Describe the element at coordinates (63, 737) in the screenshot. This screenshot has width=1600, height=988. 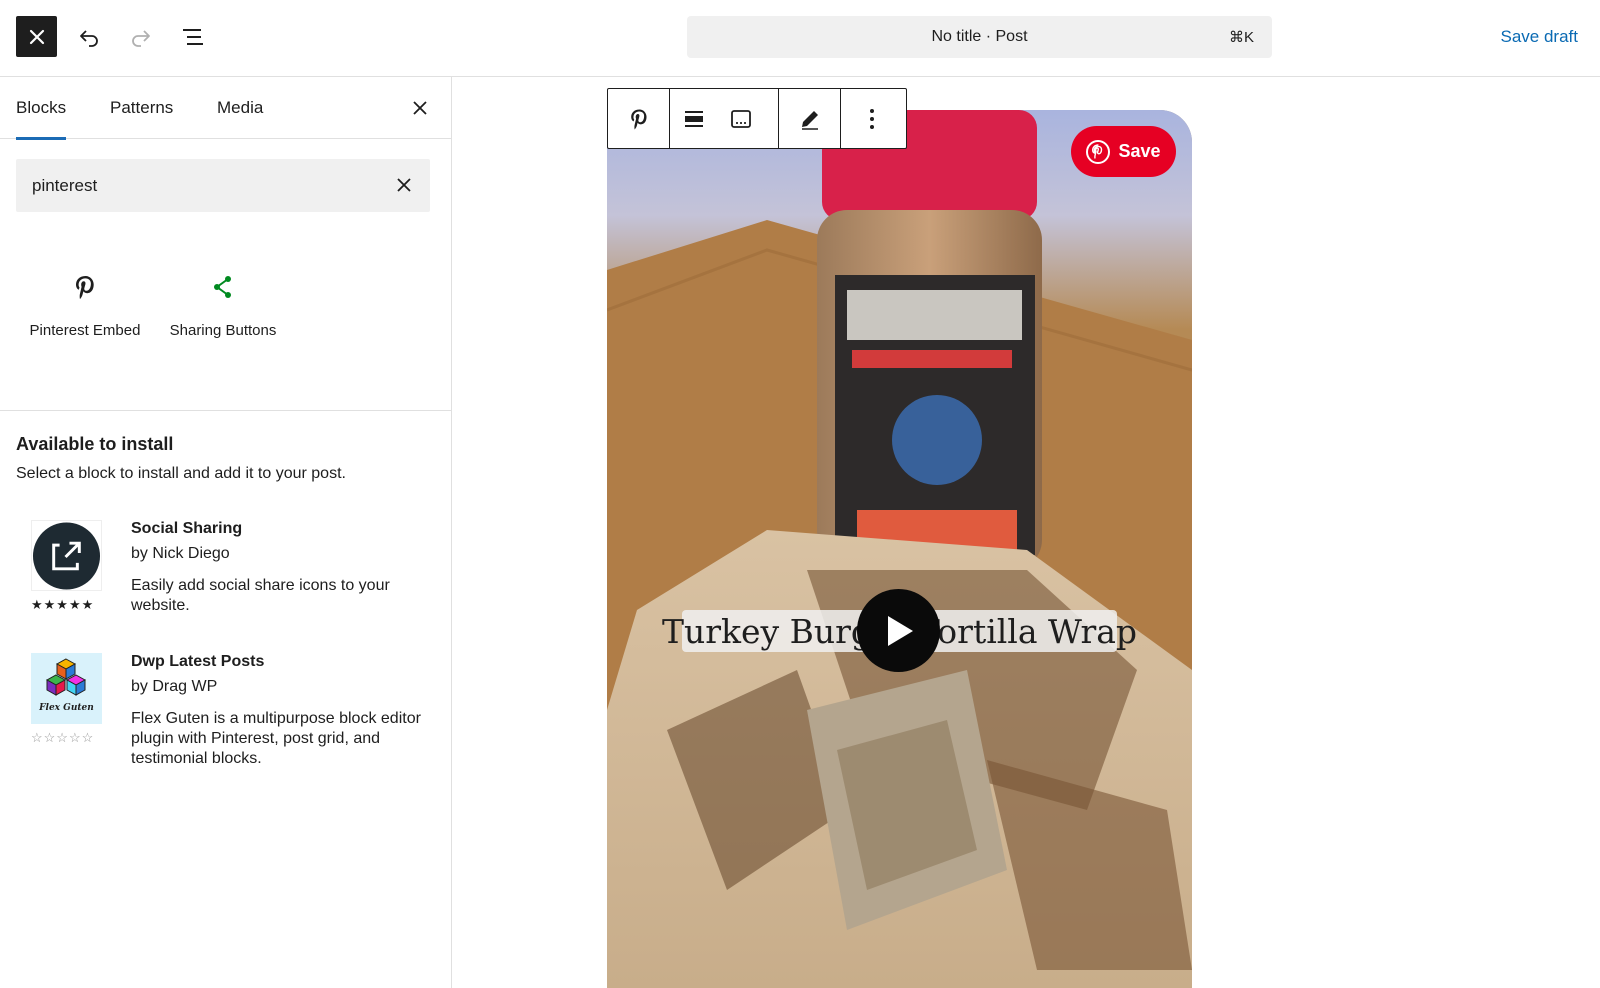
I see `rating-stars: ☆☆☆☆☆` at that location.